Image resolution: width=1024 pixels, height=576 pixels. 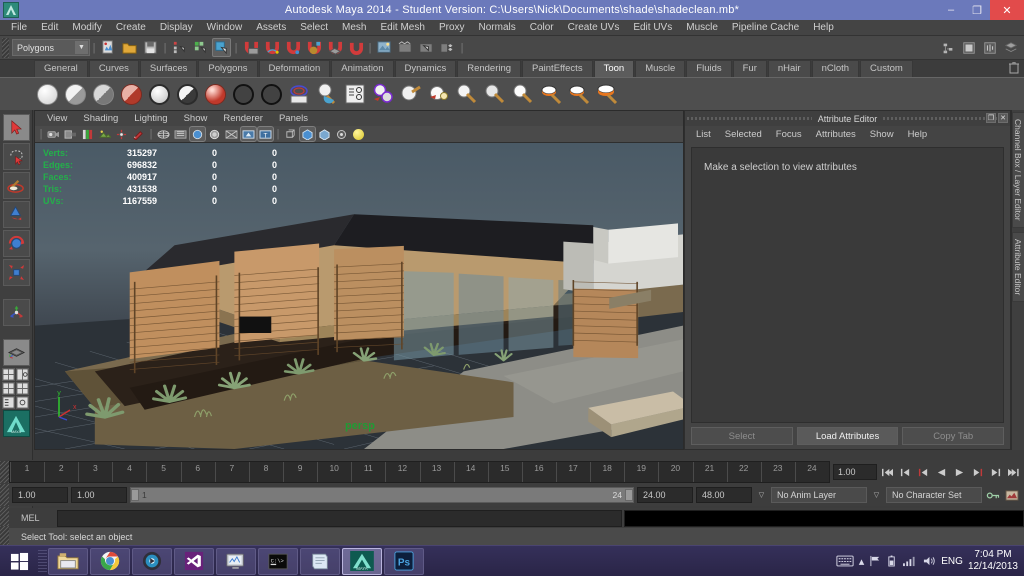 What do you see at coordinates (862, 561) in the screenshot?
I see `show-hidden-icons-button: ▴` at bounding box center [862, 561].